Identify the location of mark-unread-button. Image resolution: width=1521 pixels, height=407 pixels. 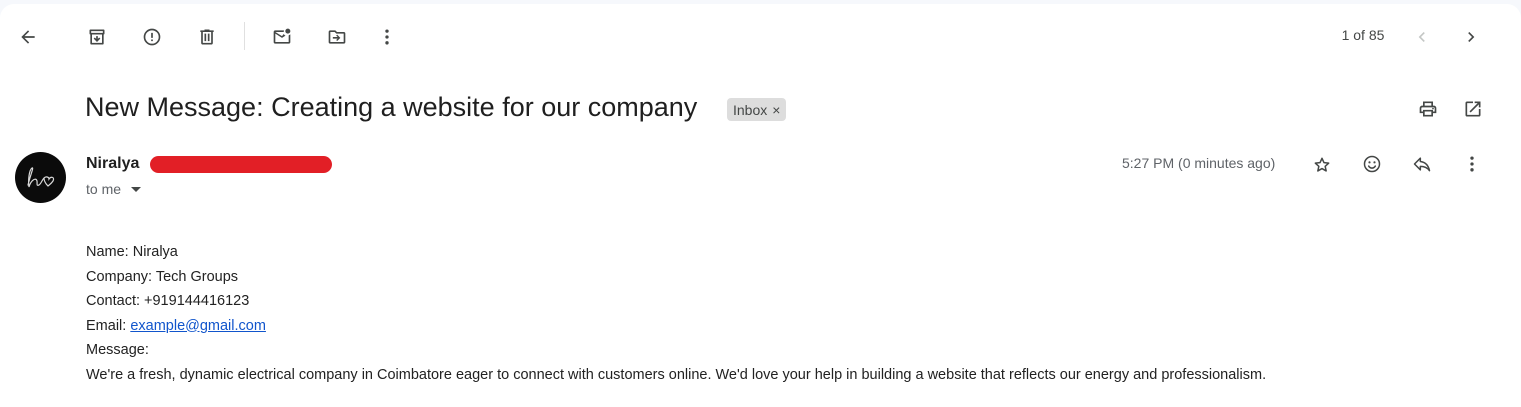
(282, 37).